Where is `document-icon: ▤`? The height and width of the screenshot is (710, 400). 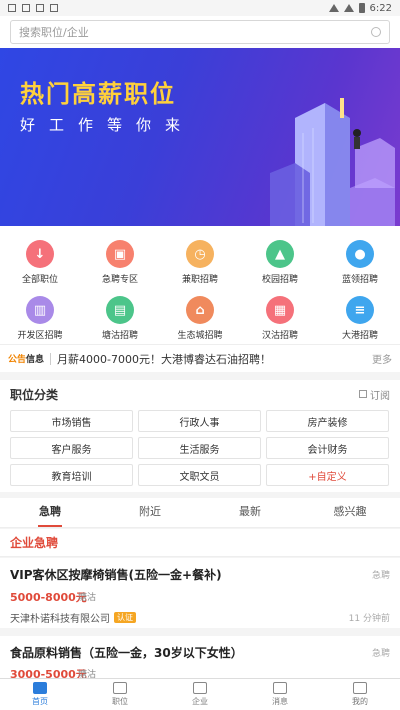 document-icon: ▤ is located at coordinates (120, 310).